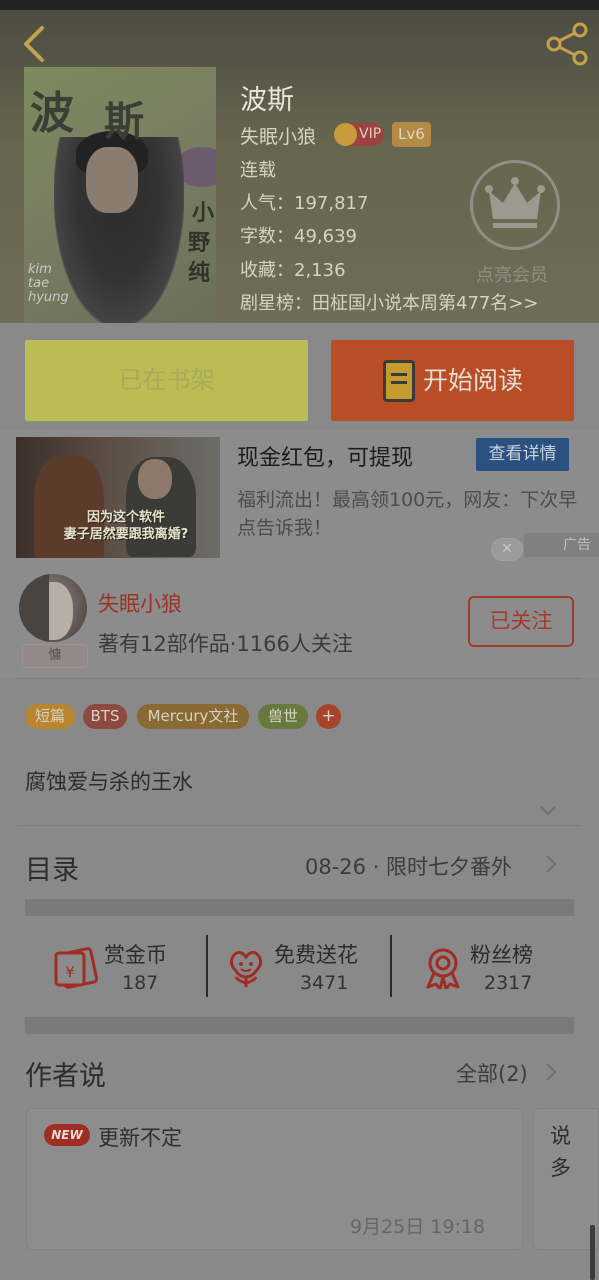  I want to click on tag-chip: 短篇, so click(50, 716).